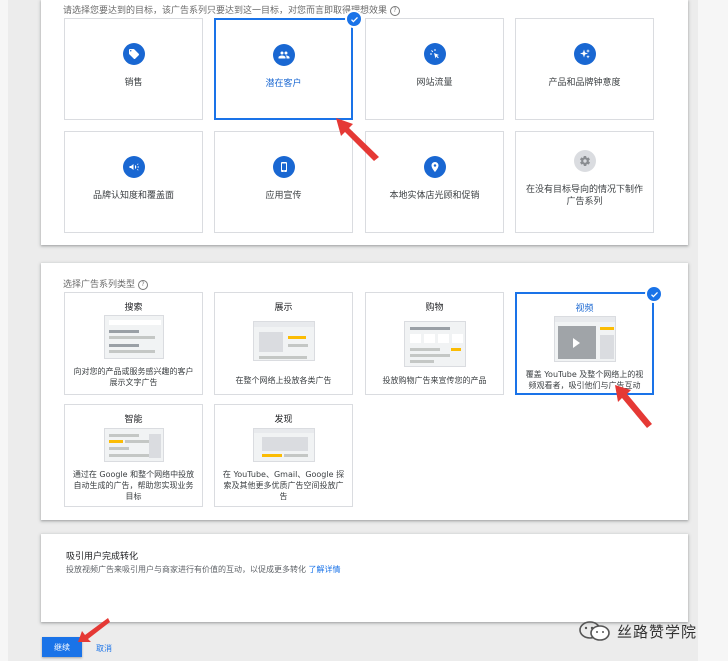  I want to click on type-desc: 在整个网络上投放各类广告, so click(283, 380).